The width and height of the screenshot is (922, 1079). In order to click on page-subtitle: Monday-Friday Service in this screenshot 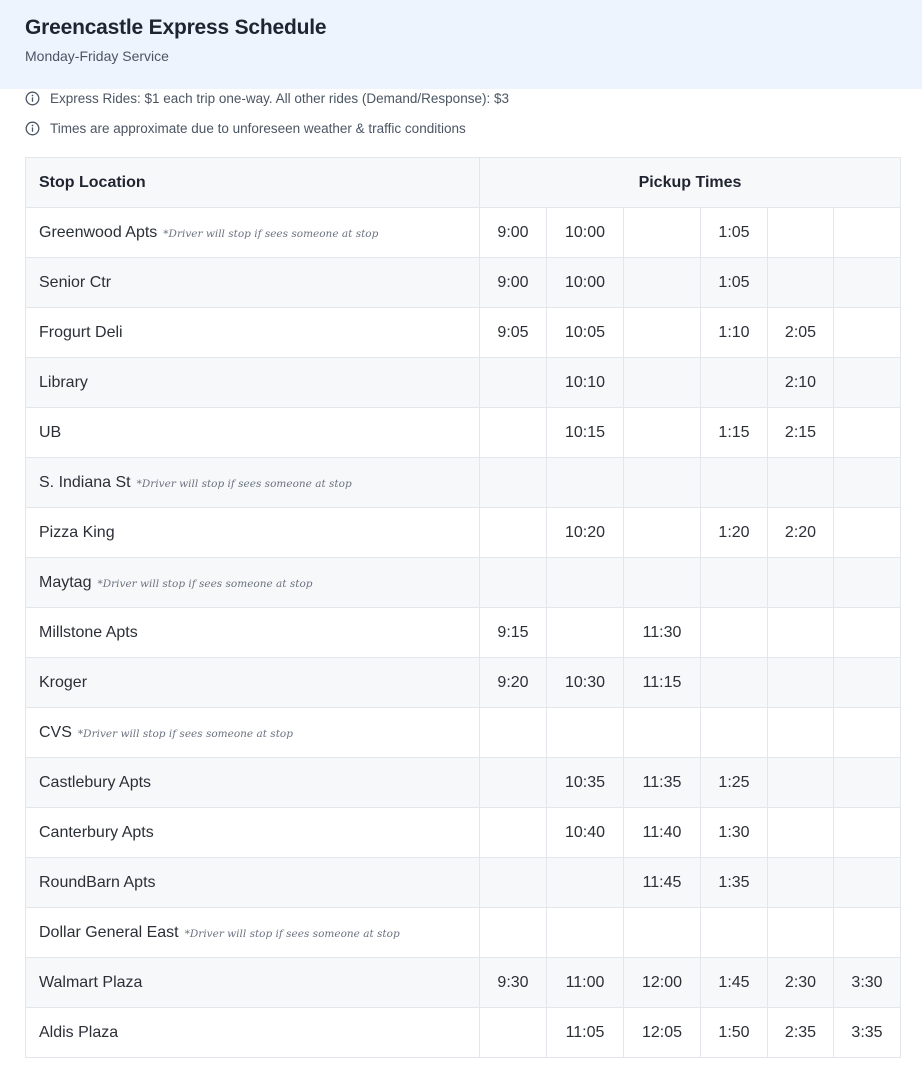, I will do `click(97, 56)`.